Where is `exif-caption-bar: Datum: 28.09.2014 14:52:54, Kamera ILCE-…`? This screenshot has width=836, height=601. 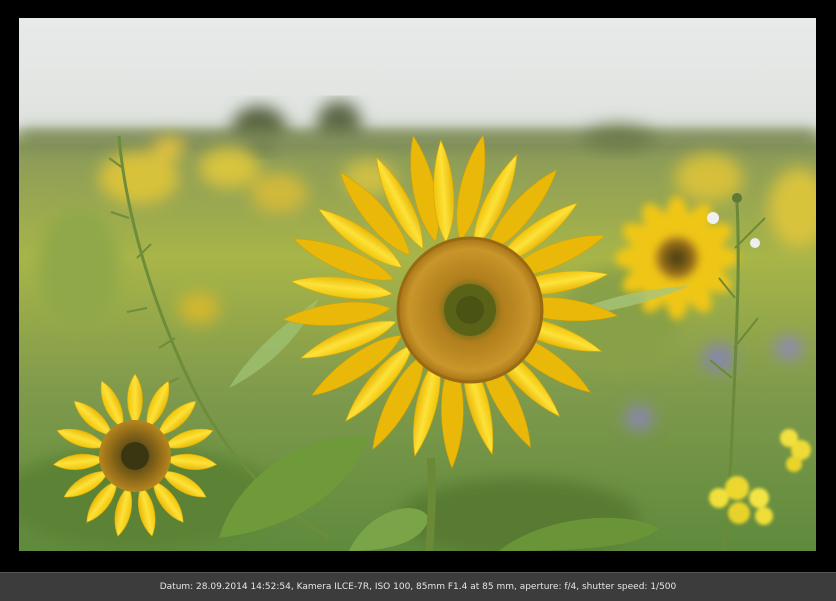 exif-caption-bar: Datum: 28.09.2014 14:52:54, Kamera ILCE-… is located at coordinates (418, 586).